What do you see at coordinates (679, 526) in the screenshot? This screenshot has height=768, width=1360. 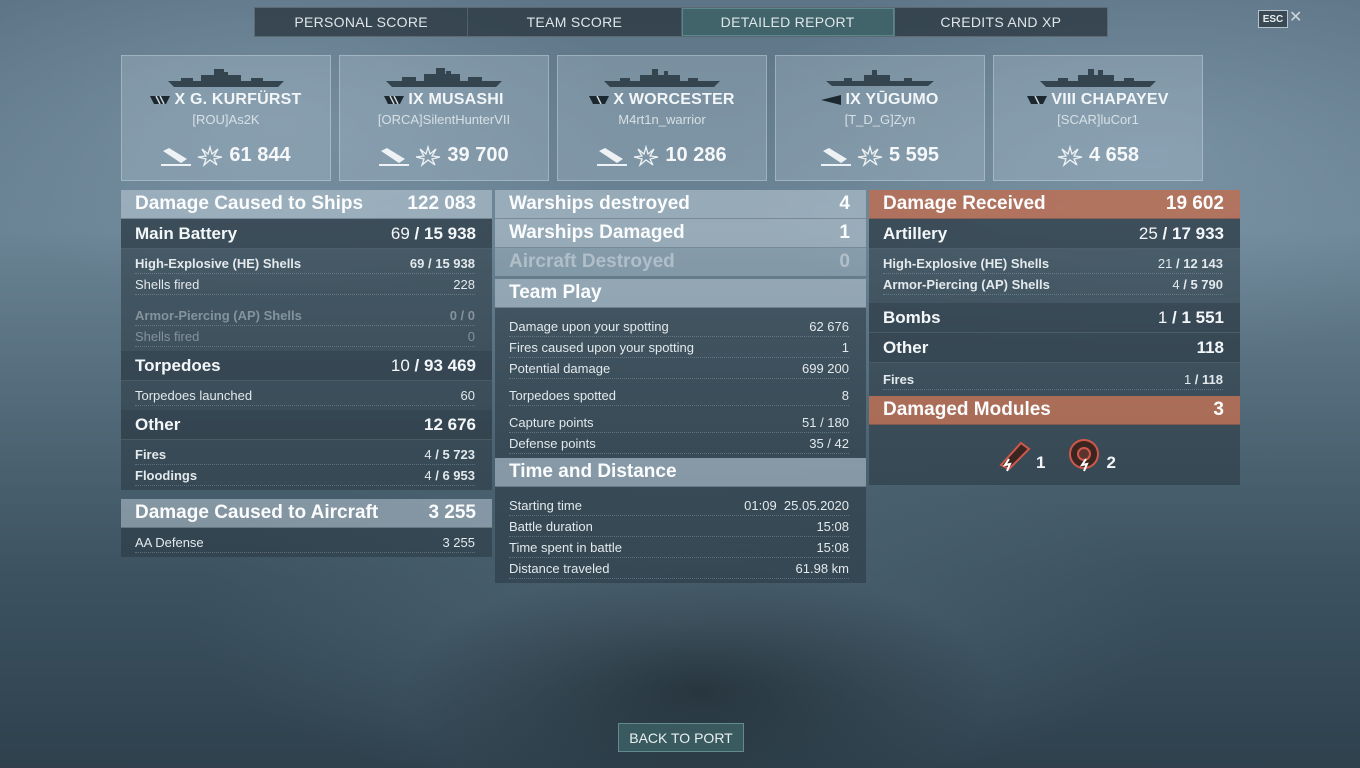 I see `battle-duration-row: Battle duration 15:08` at bounding box center [679, 526].